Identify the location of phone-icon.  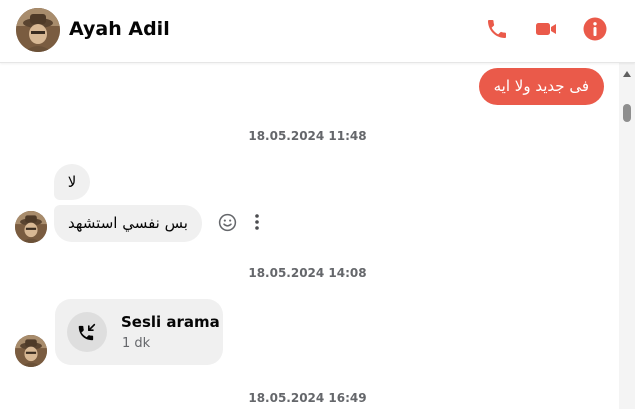
(497, 29).